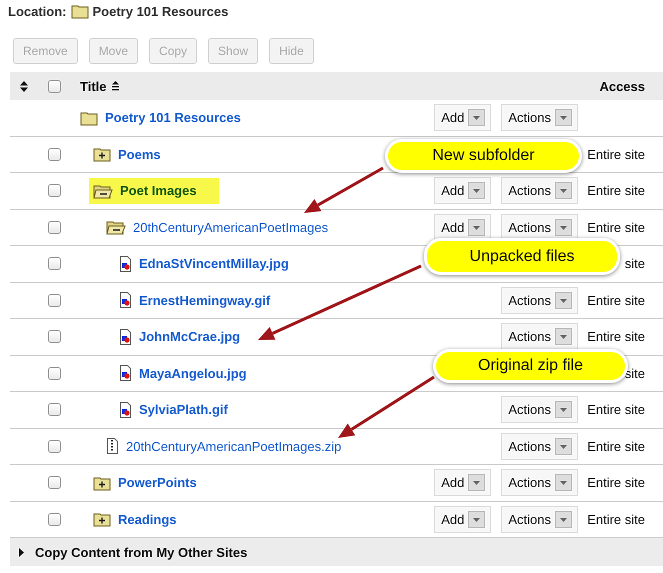 This screenshot has width=663, height=573. What do you see at coordinates (522, 256) in the screenshot?
I see `callout: Unpacked files` at bounding box center [522, 256].